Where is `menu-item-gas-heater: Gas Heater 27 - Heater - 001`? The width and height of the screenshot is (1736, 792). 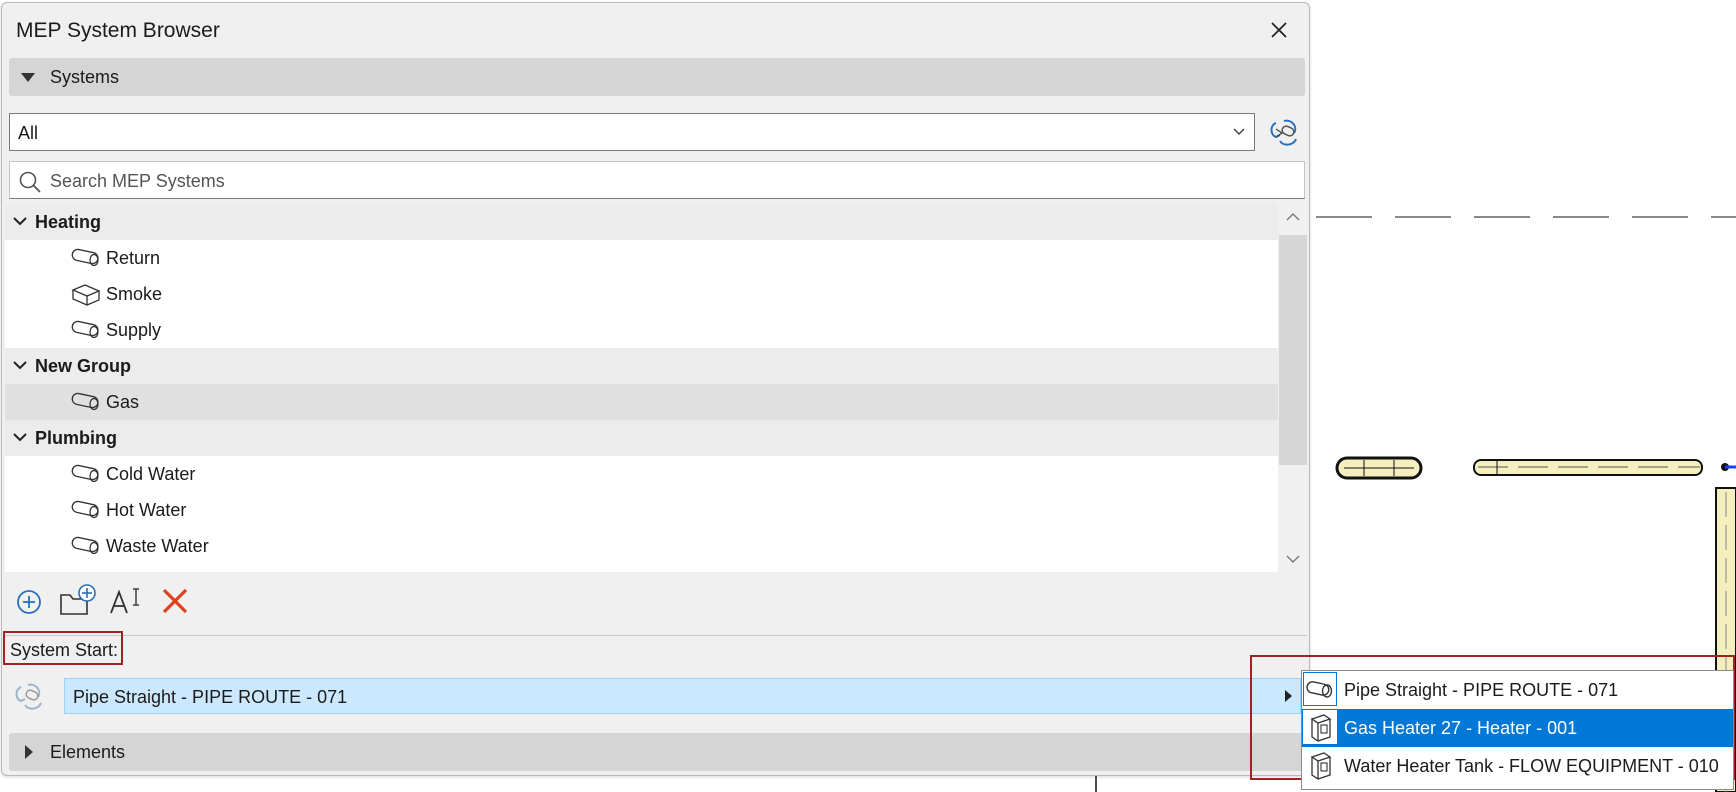 menu-item-gas-heater: Gas Heater 27 - Heater - 001 is located at coordinates (1517, 728).